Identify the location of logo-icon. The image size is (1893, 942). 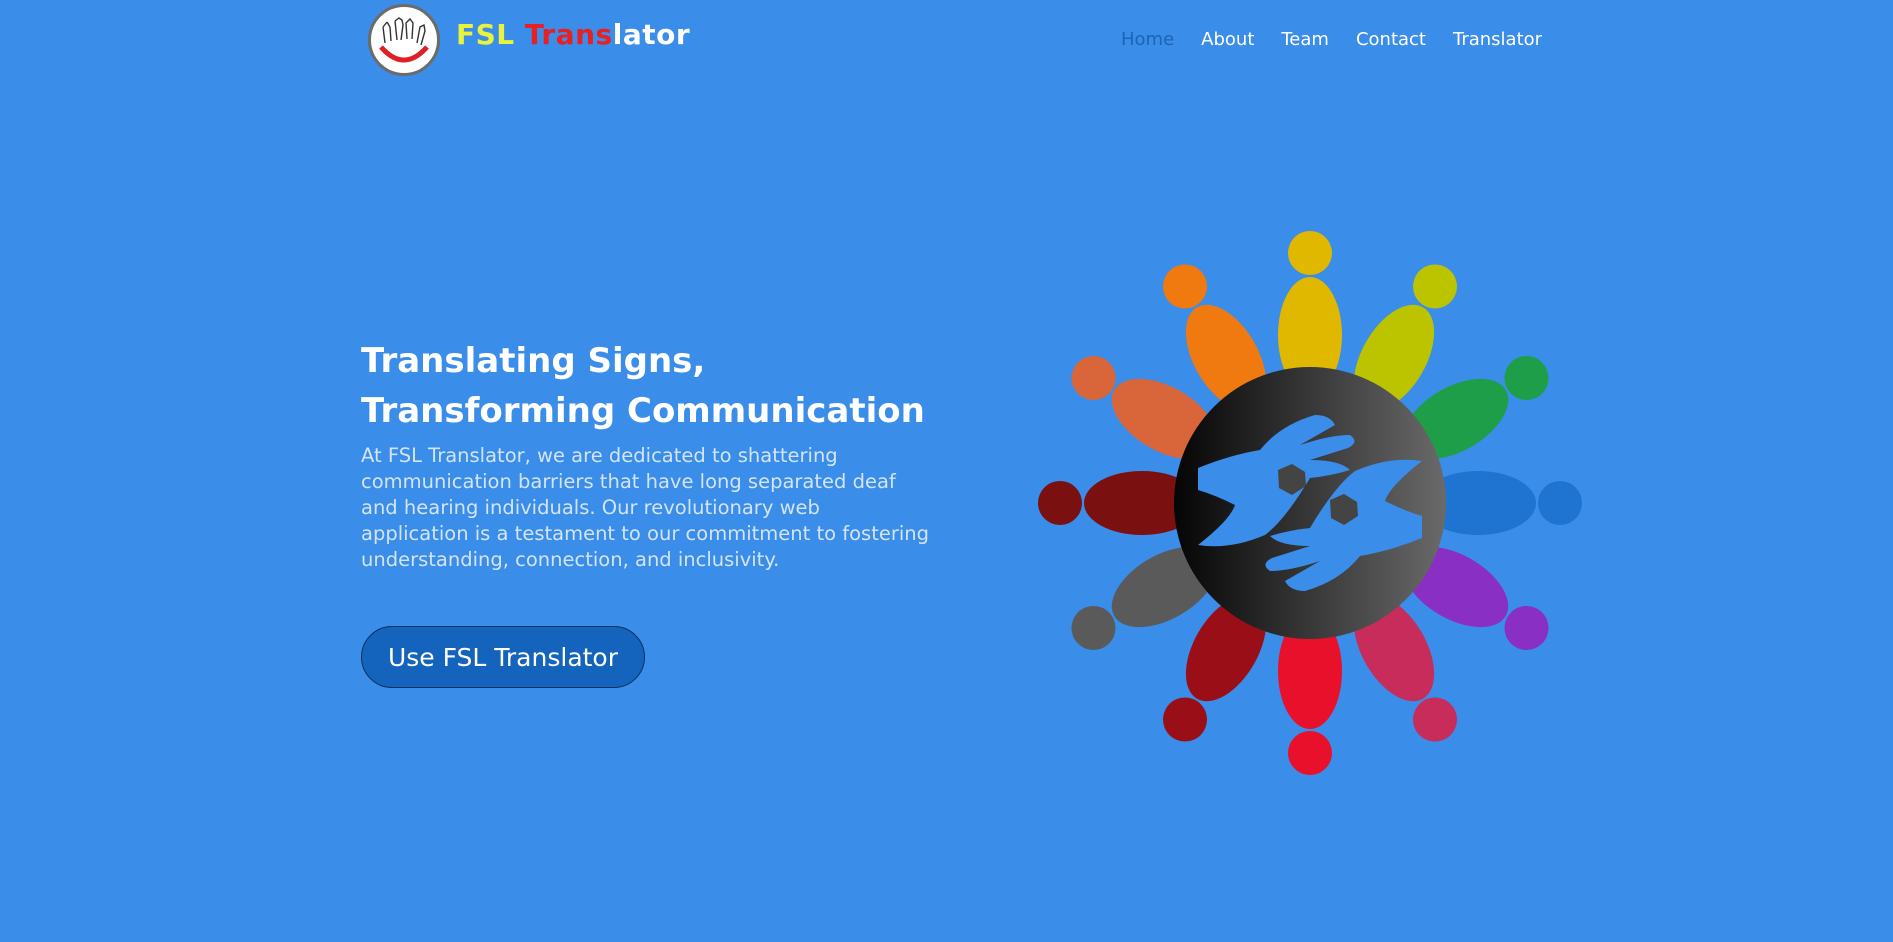
(404, 40).